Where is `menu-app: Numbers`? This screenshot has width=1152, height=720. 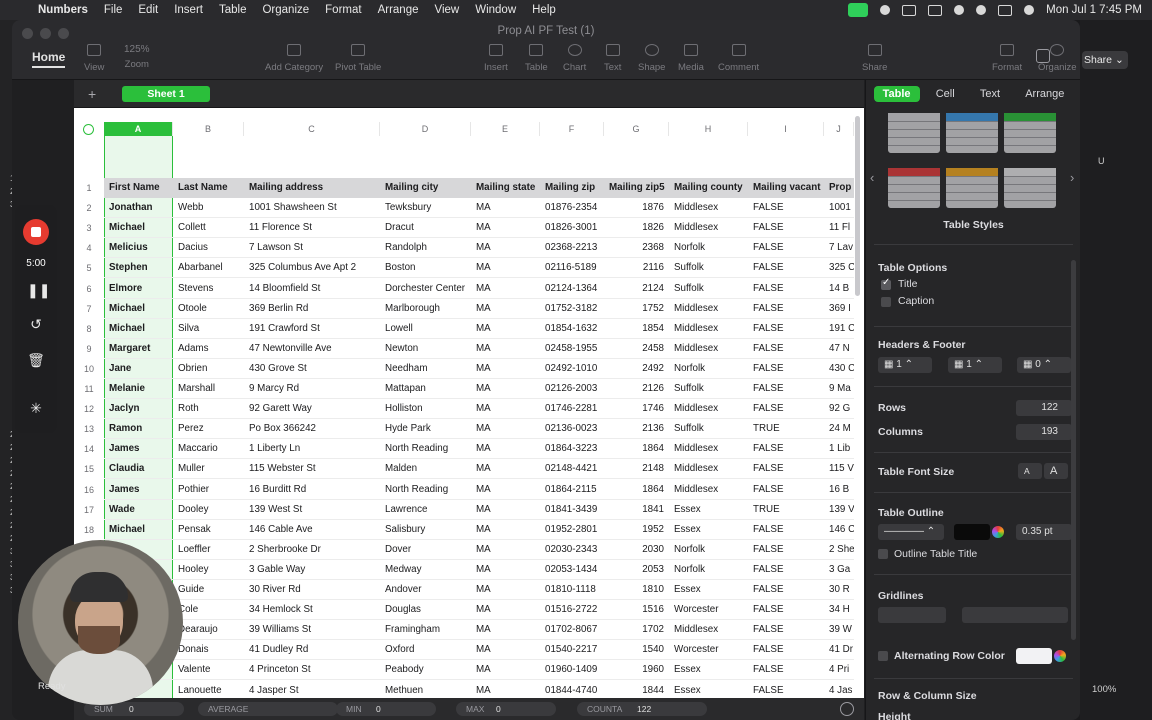
menu-app: Numbers is located at coordinates (63, 10).